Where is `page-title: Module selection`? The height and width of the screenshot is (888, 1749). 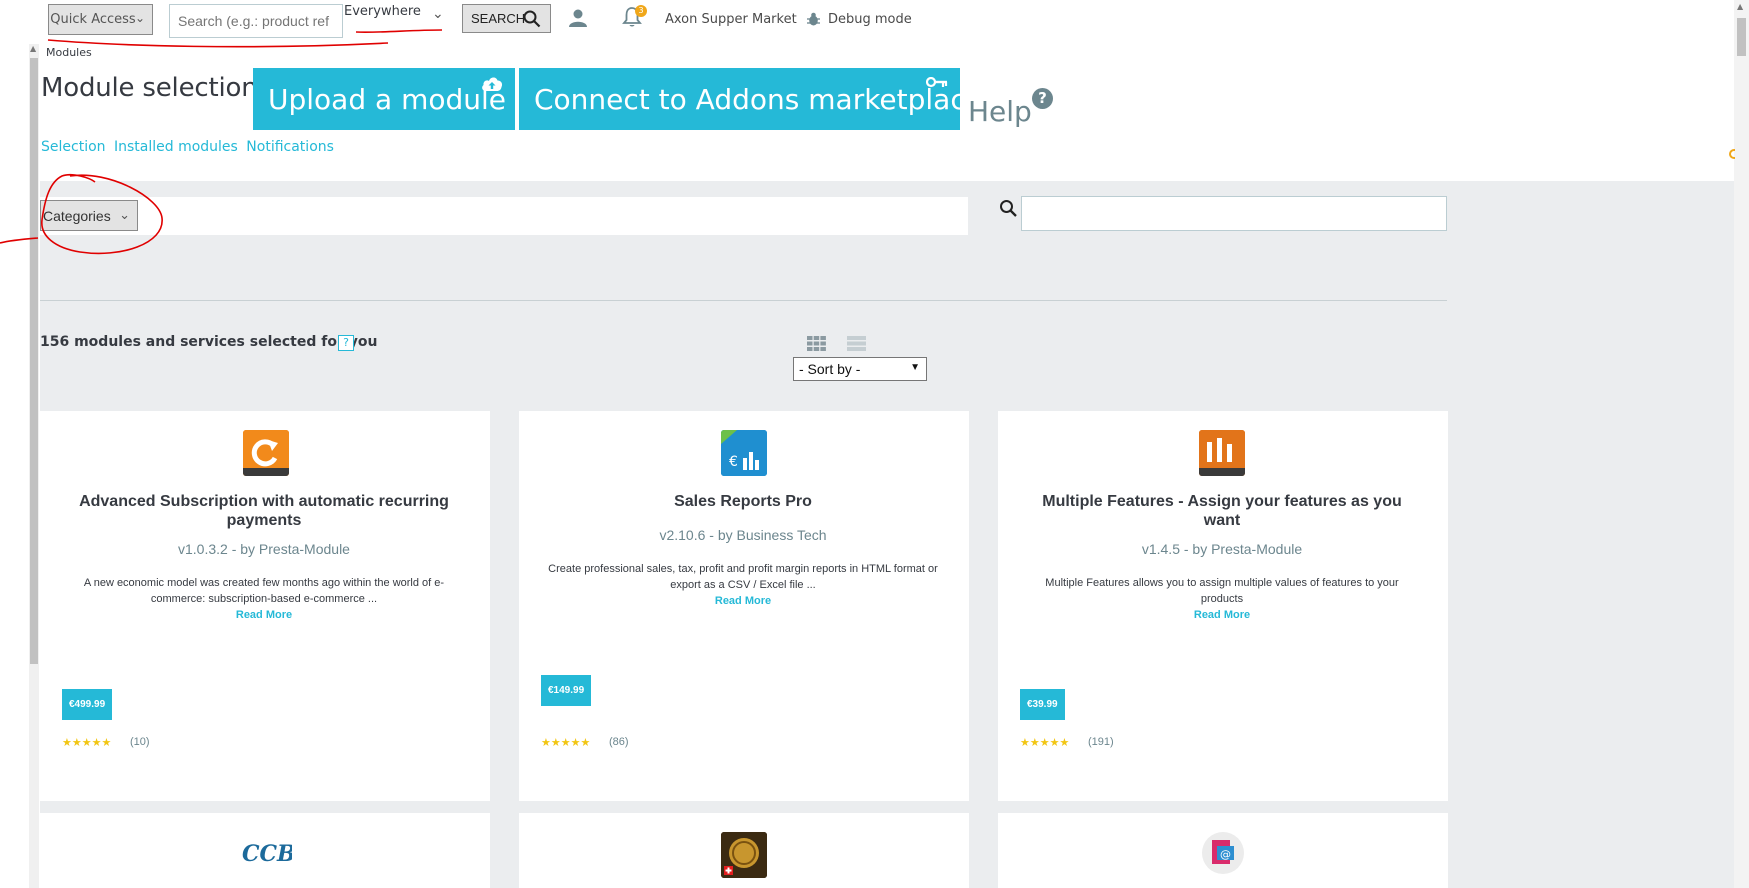
page-title: Module selection is located at coordinates (149, 88).